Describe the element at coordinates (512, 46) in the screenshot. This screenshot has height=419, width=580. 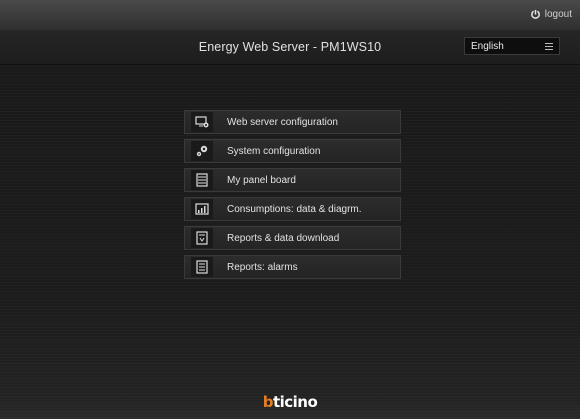
I see `language-select: English` at that location.